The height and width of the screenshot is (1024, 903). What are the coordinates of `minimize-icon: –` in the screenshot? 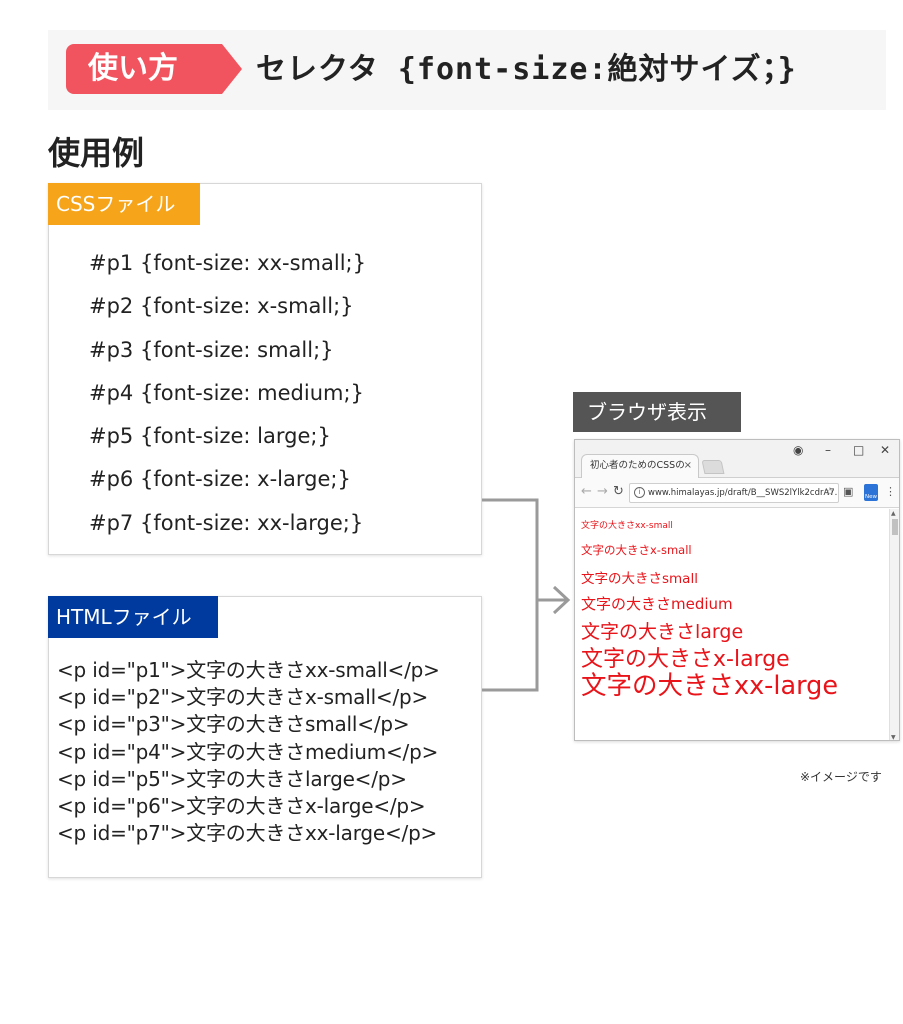 It's located at (828, 450).